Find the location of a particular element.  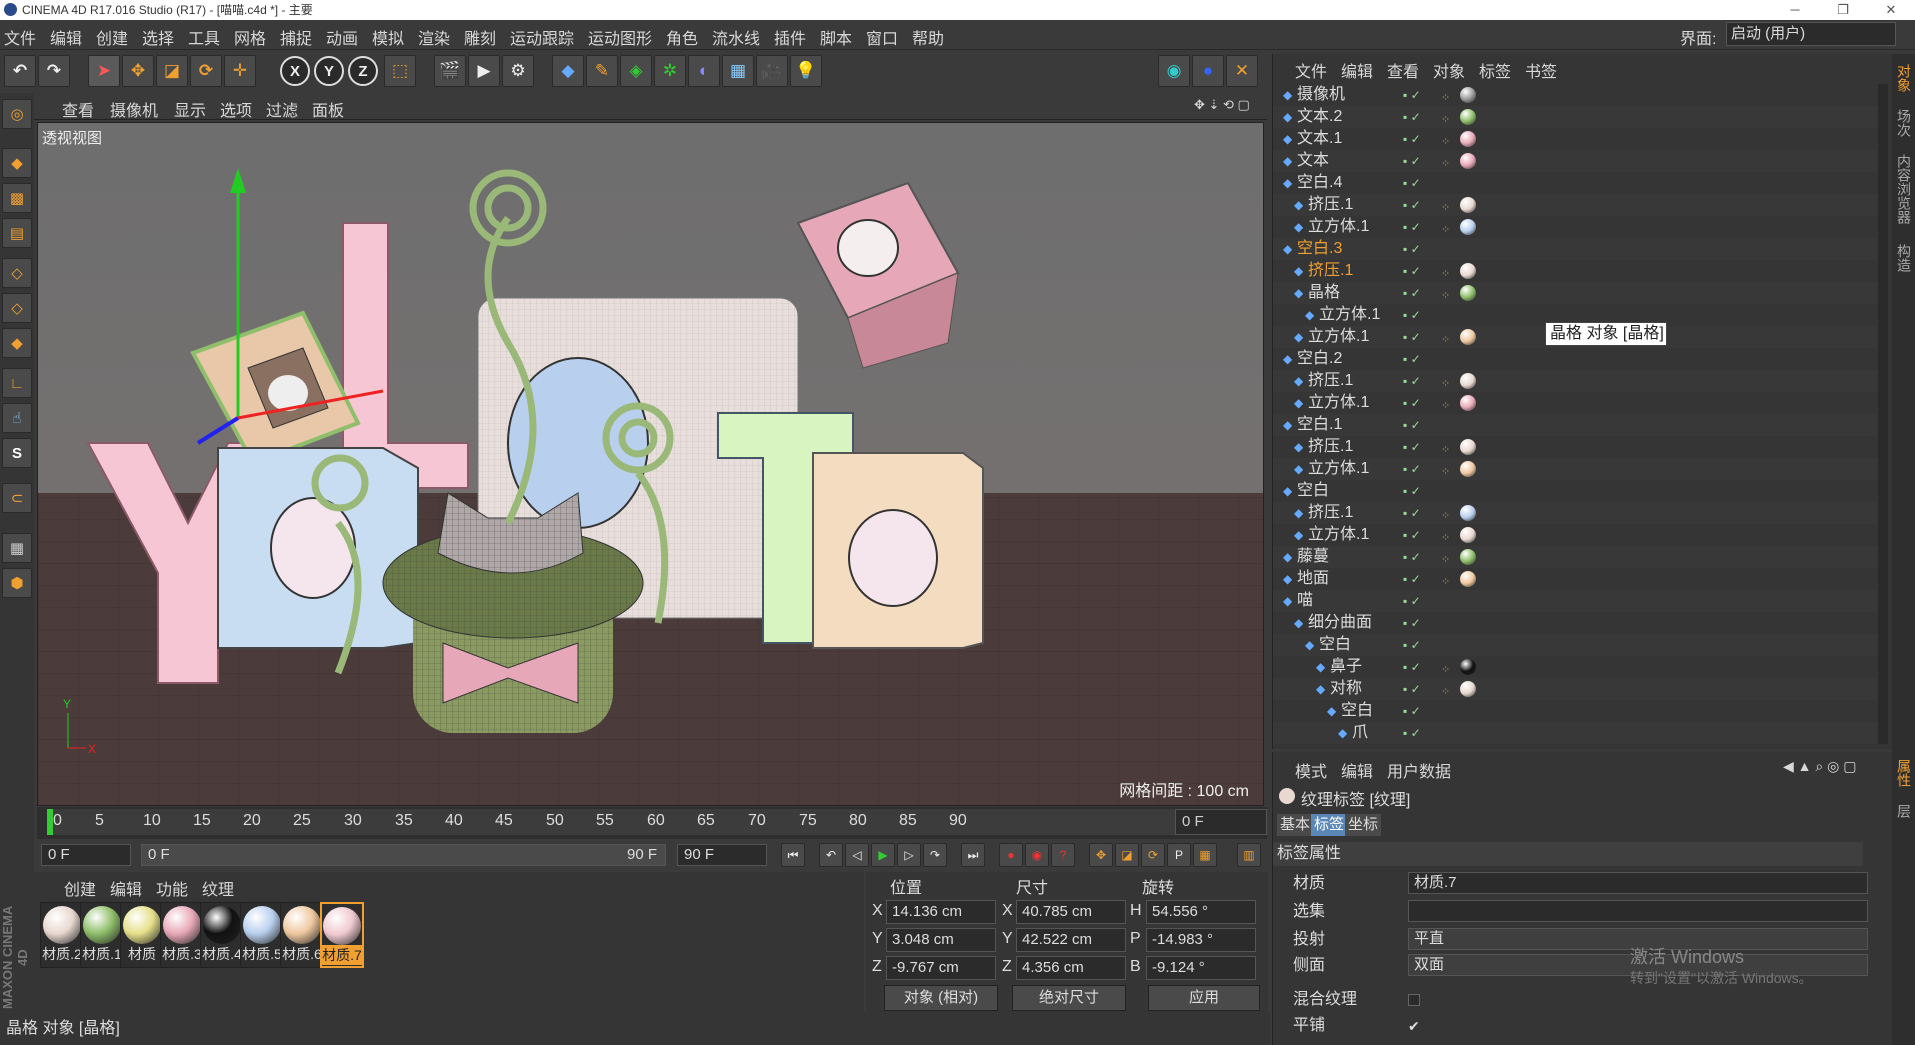

object-row: ◆ 鼻子 ▪ ✓ ⁘ is located at coordinates (1575, 667).